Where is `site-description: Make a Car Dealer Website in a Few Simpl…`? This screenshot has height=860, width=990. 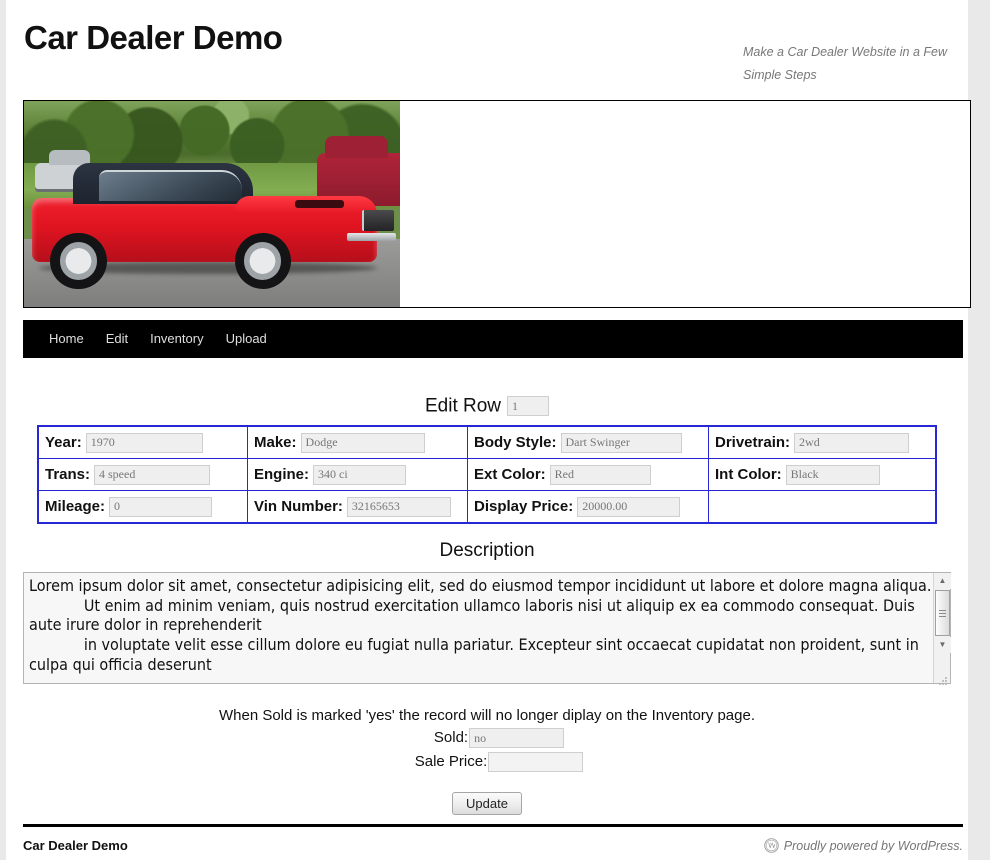 site-description: Make a Car Dealer Website in a Few Simpl… is located at coordinates (845, 64).